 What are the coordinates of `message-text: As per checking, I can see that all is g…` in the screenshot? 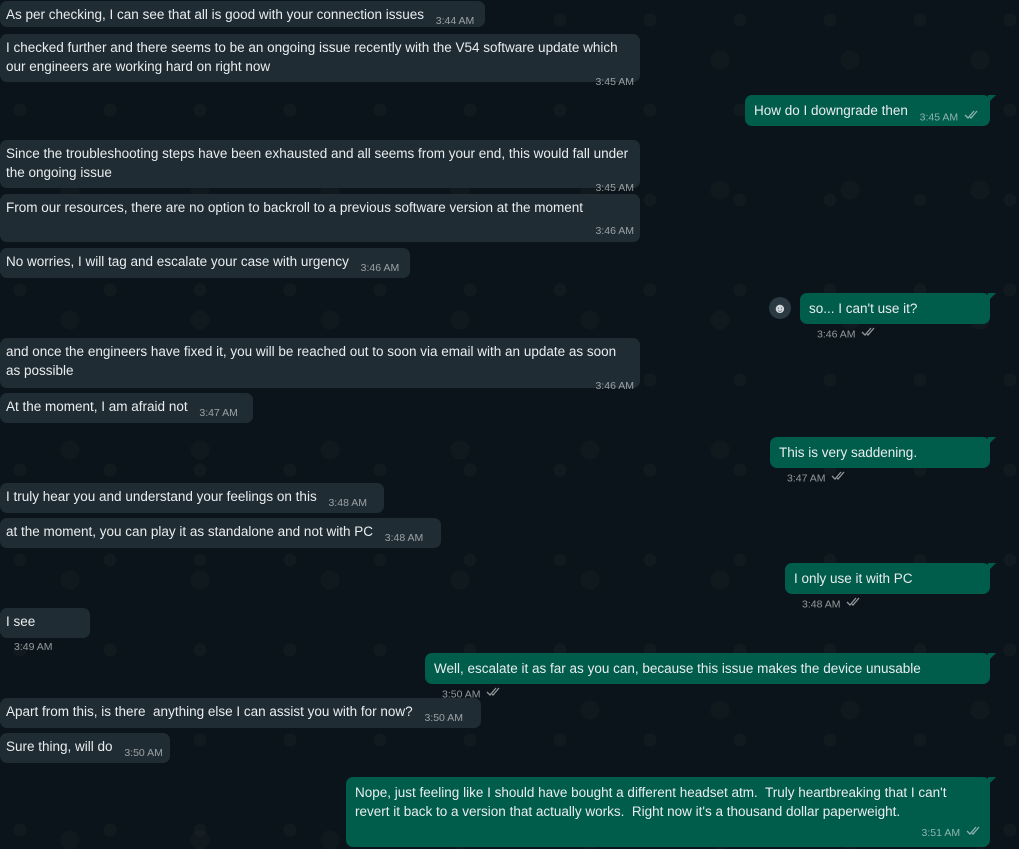 It's located at (215, 14).